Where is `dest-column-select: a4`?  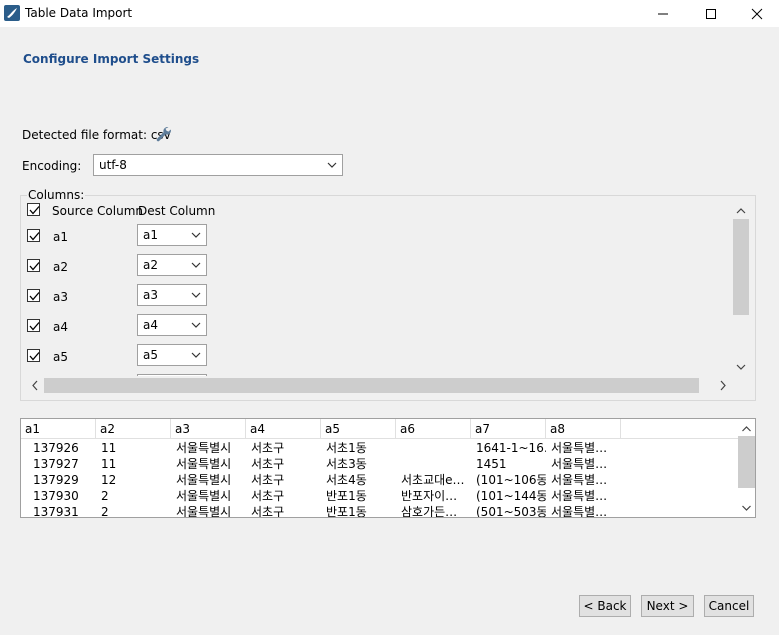
dest-column-select: a4 is located at coordinates (172, 325).